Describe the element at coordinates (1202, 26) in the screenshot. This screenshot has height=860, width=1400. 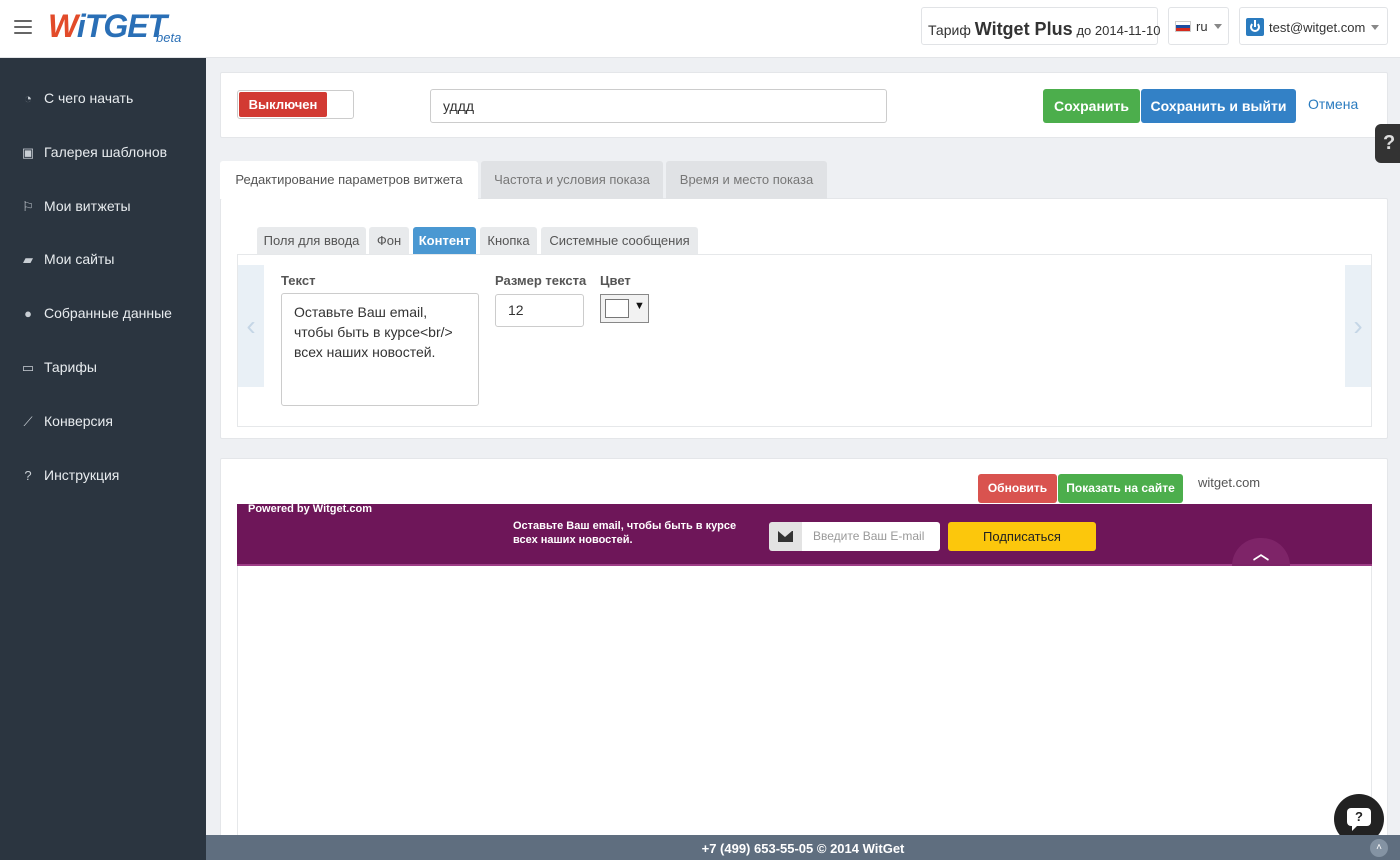
I see `language-label: ru` at that location.